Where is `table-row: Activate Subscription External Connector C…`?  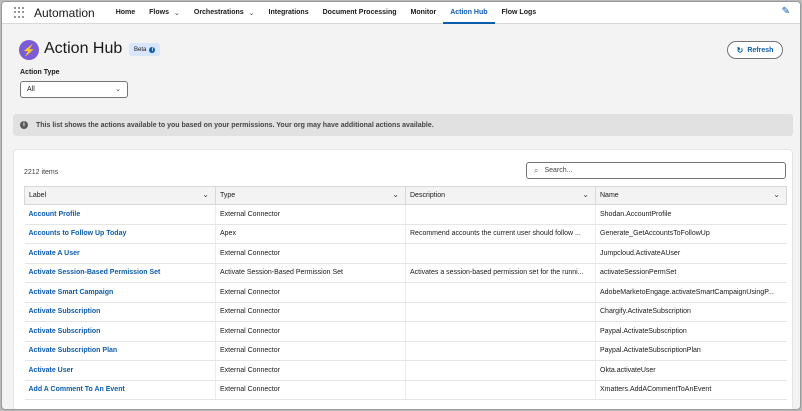 table-row: Activate Subscription External Connector C… is located at coordinates (405, 312).